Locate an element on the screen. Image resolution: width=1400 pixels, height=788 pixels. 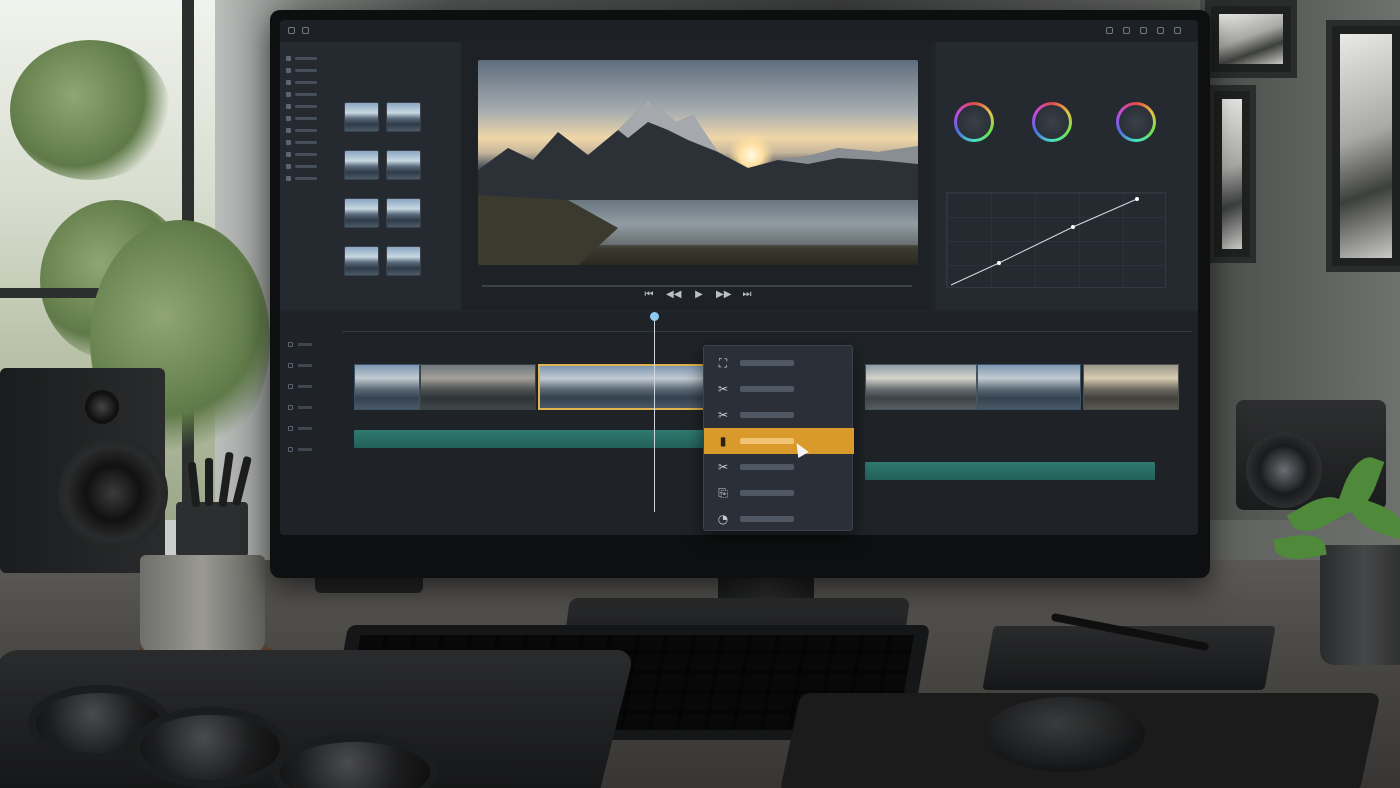
speaker-woofer is located at coordinates (113, 493).